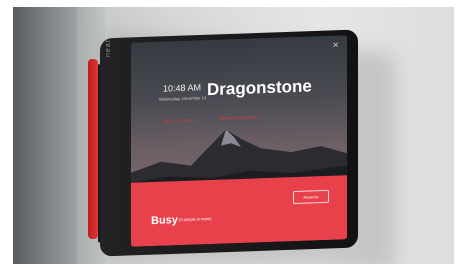 The image size is (466, 271). What do you see at coordinates (182, 88) in the screenshot?
I see `clock-time: 10:48 AM` at bounding box center [182, 88].